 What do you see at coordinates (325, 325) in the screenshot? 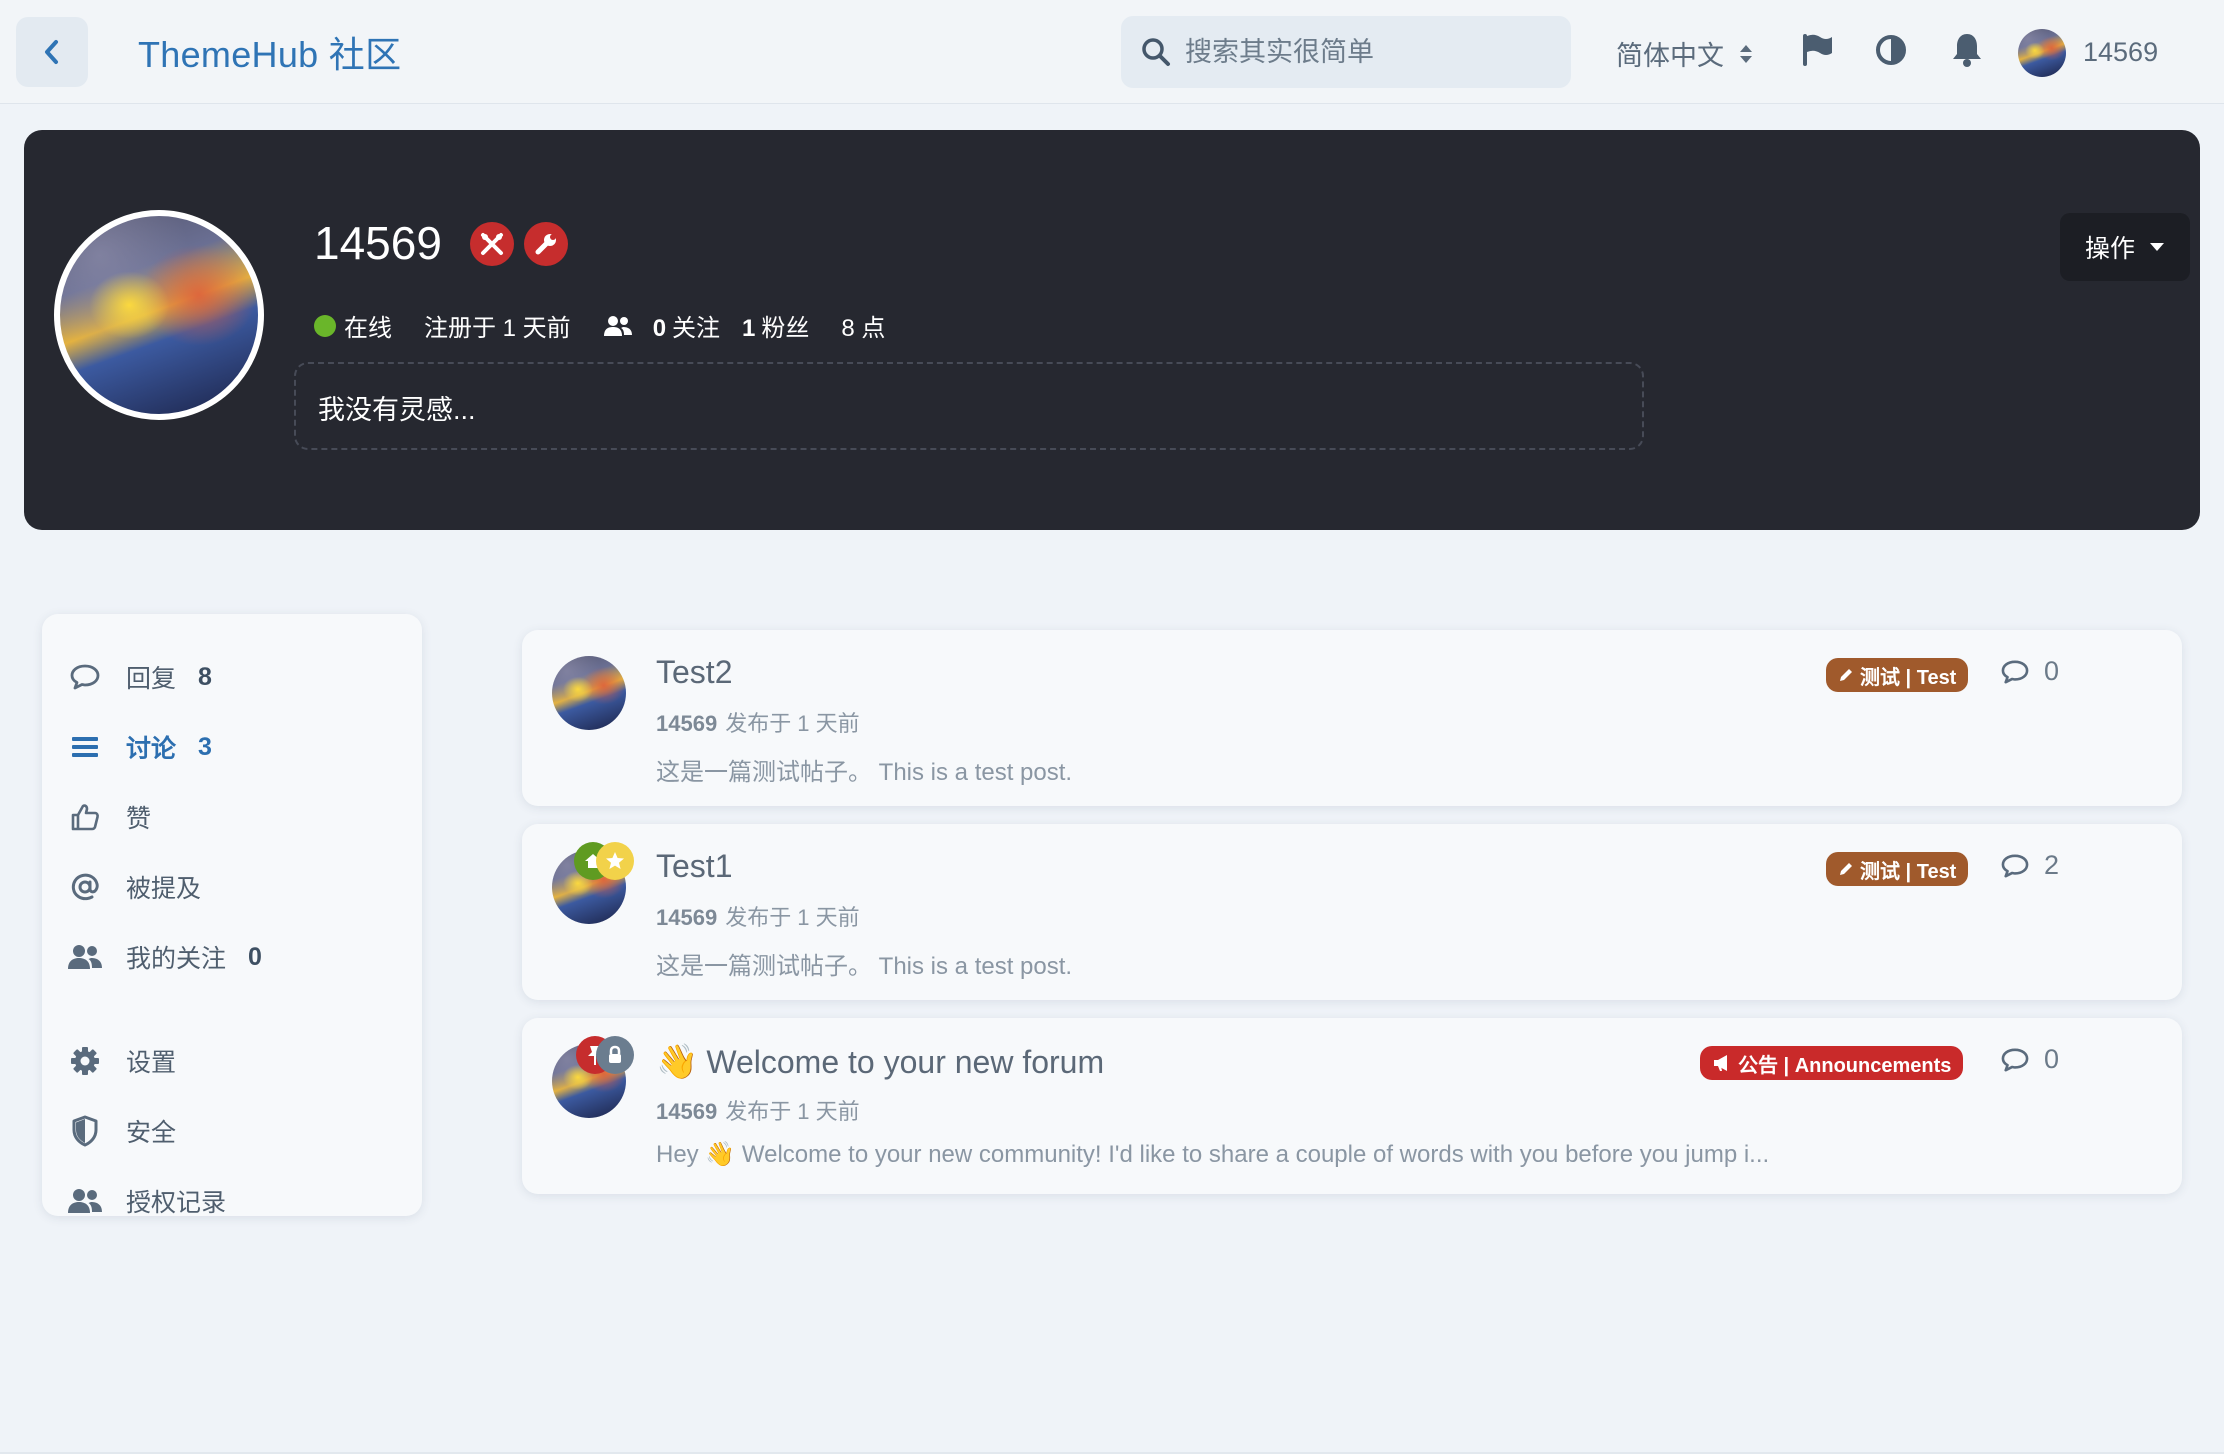
I see `online-status-dot` at bounding box center [325, 325].